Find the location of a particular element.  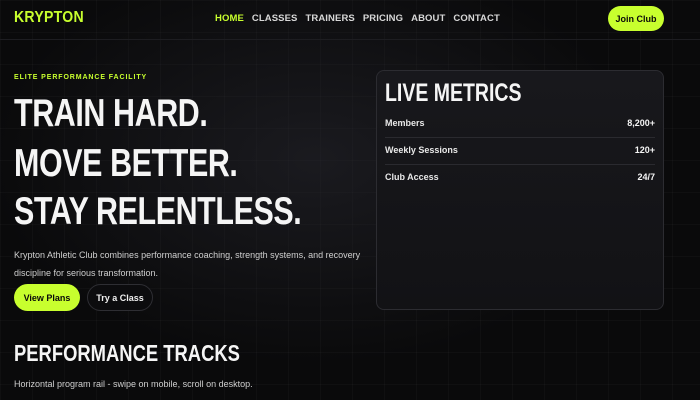

metric-label: Weekly Sessions is located at coordinates (421, 150).